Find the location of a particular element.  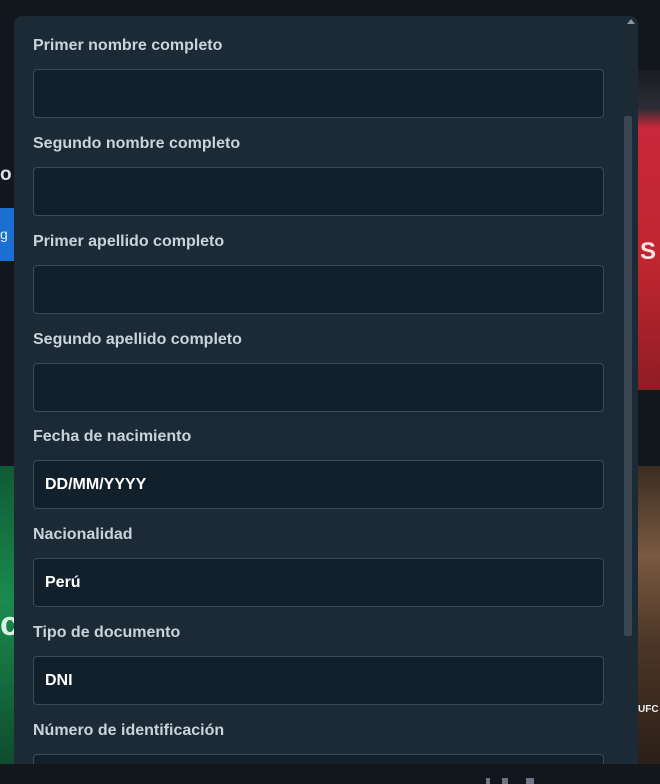

background-promo-right-top-text: S is located at coordinates (648, 251).